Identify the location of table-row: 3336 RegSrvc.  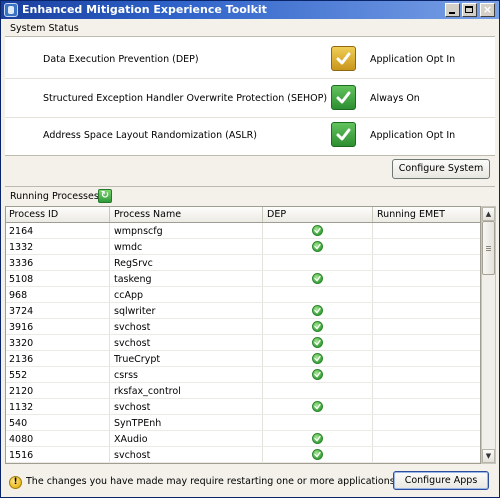
(243, 263).